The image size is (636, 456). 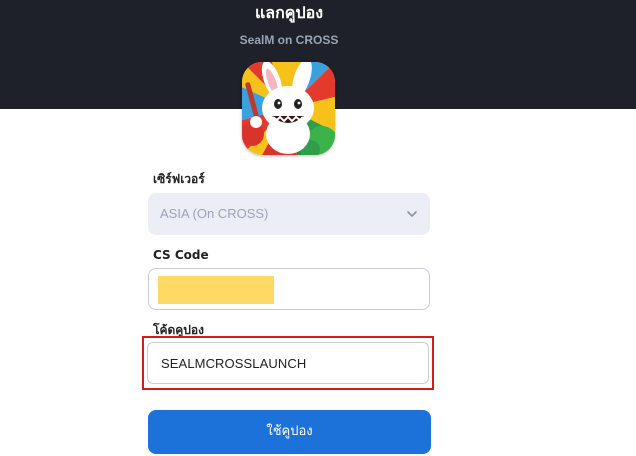 What do you see at coordinates (289, 432) in the screenshot?
I see `use-coupon-button: ใช้คูปอง` at bounding box center [289, 432].